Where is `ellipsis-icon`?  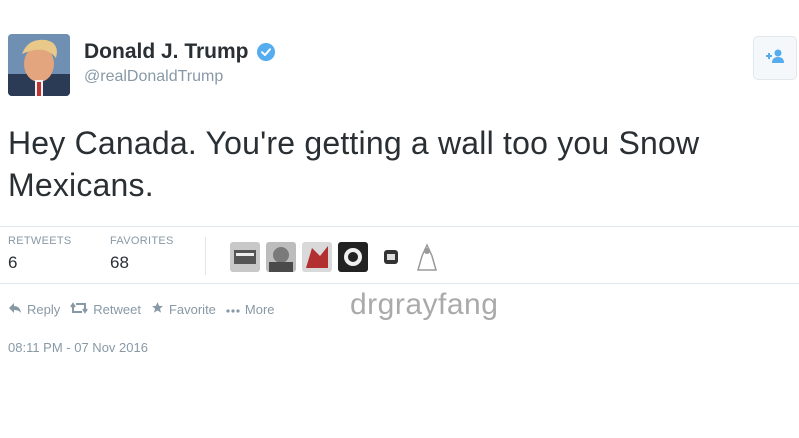
ellipsis-icon is located at coordinates (235, 309).